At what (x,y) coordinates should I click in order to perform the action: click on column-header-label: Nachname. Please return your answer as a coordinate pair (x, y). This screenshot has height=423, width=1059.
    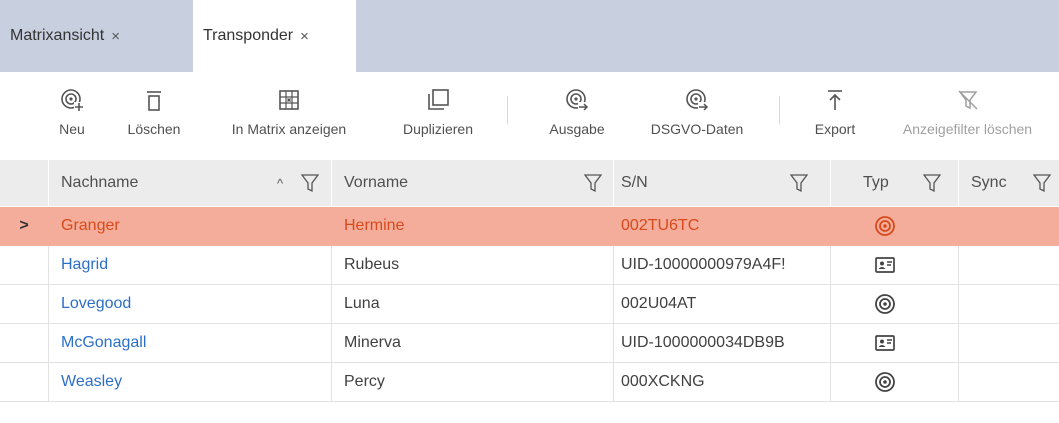
    Looking at the image, I should click on (100, 182).